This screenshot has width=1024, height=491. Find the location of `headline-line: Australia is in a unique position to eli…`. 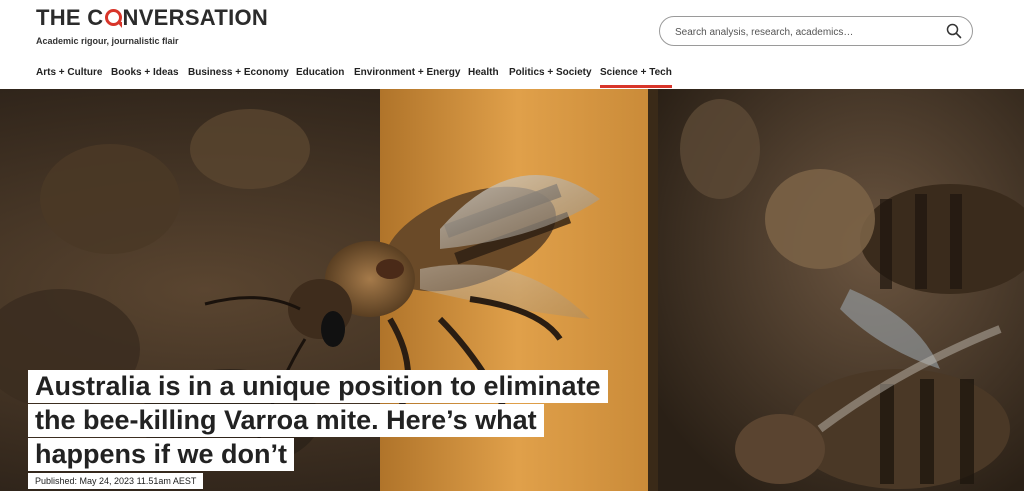

headline-line: Australia is in a unique position to eli… is located at coordinates (318, 386).